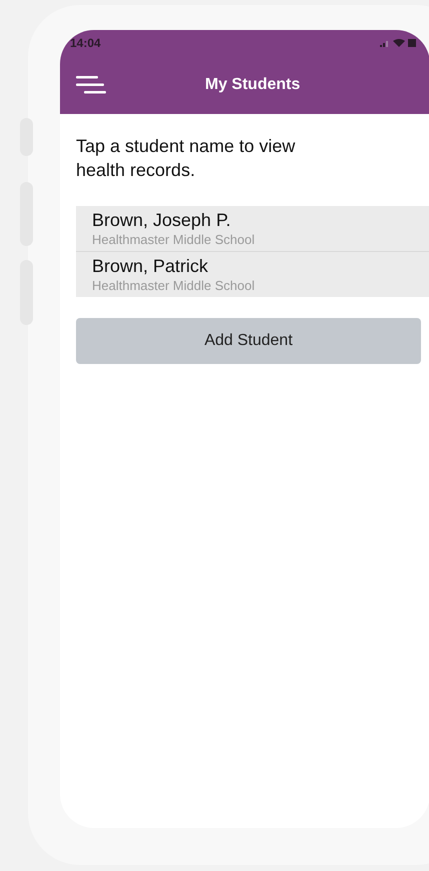 This screenshot has height=871, width=429. I want to click on add-student-button: Add Student, so click(248, 341).